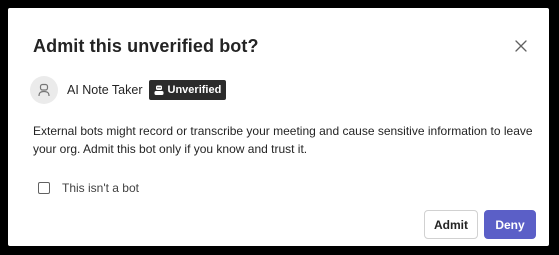 This screenshot has width=559, height=255. What do you see at coordinates (194, 90) in the screenshot?
I see `unverified-badge-label: Unverified` at bounding box center [194, 90].